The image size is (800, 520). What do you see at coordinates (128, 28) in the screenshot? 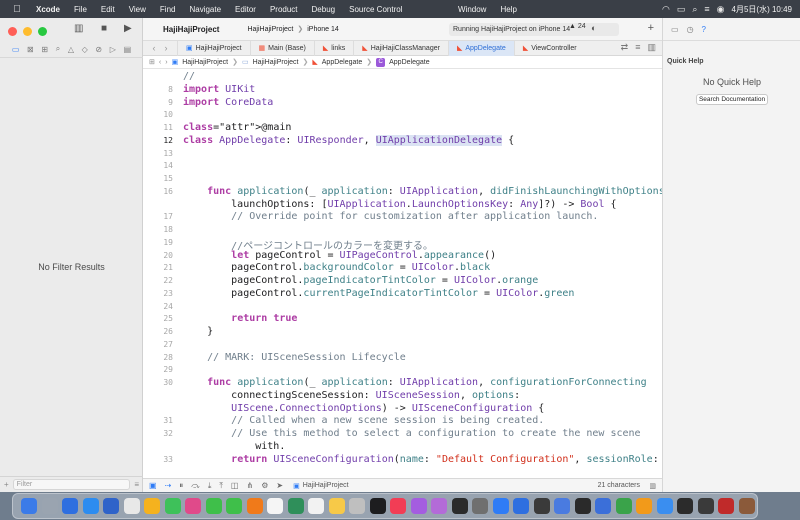
I see `run-icon: ▶` at bounding box center [128, 28].